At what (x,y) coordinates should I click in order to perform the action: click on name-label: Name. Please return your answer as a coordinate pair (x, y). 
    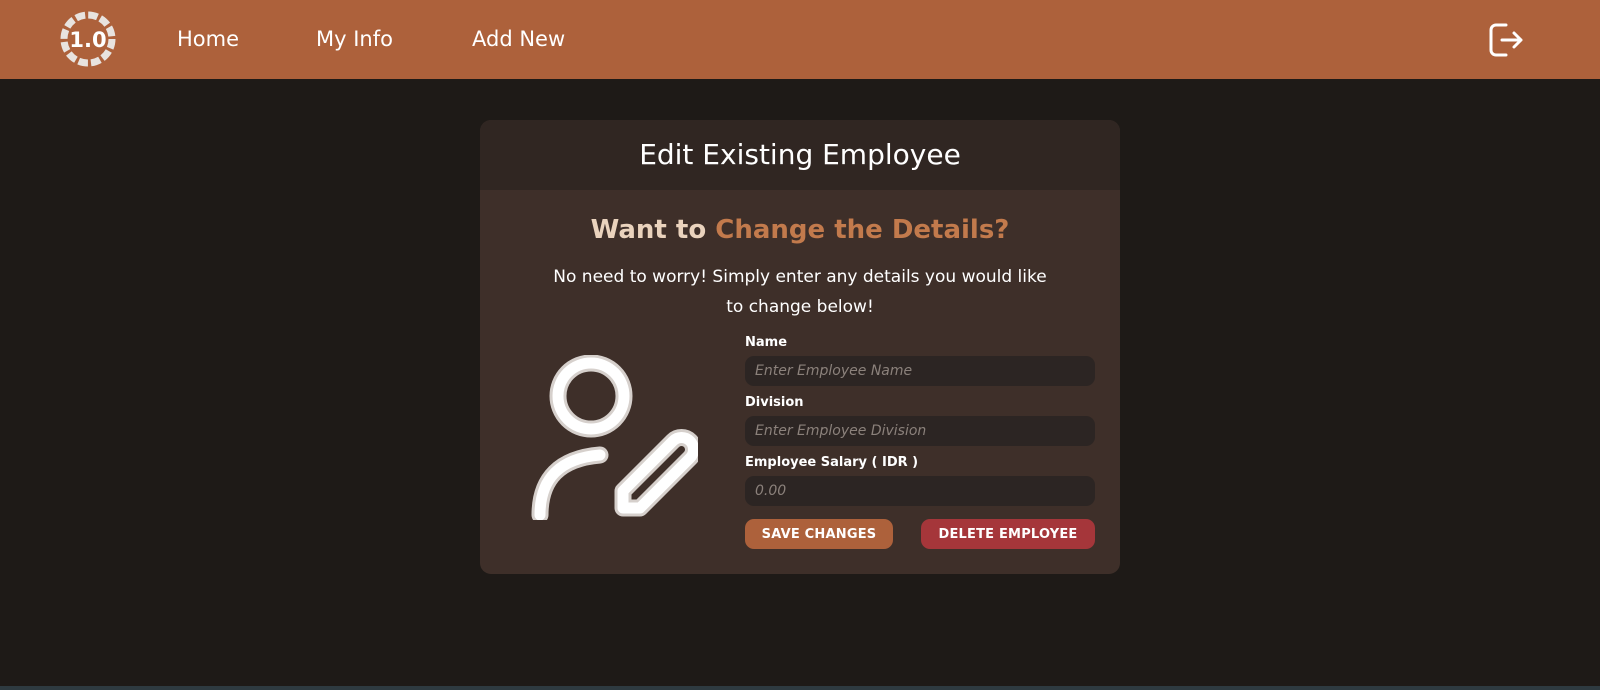
    Looking at the image, I should click on (766, 342).